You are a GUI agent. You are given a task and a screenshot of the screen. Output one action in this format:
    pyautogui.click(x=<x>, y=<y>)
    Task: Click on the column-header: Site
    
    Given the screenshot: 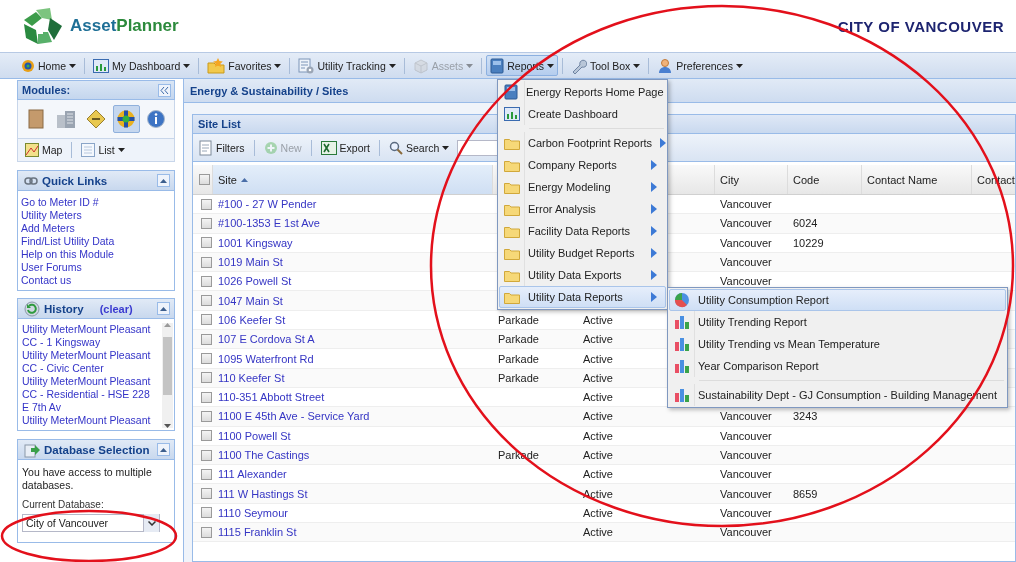 What is the action you would take?
    pyautogui.click(x=353, y=179)
    